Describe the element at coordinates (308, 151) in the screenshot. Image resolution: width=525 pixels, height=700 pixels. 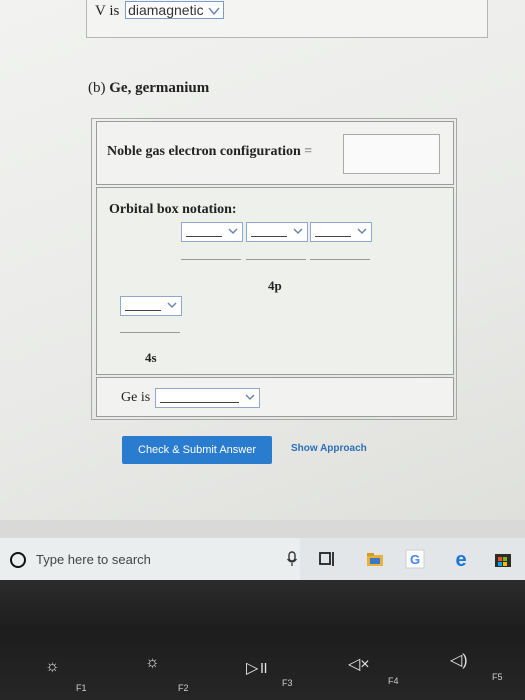
I see `equals-sign: =` at that location.